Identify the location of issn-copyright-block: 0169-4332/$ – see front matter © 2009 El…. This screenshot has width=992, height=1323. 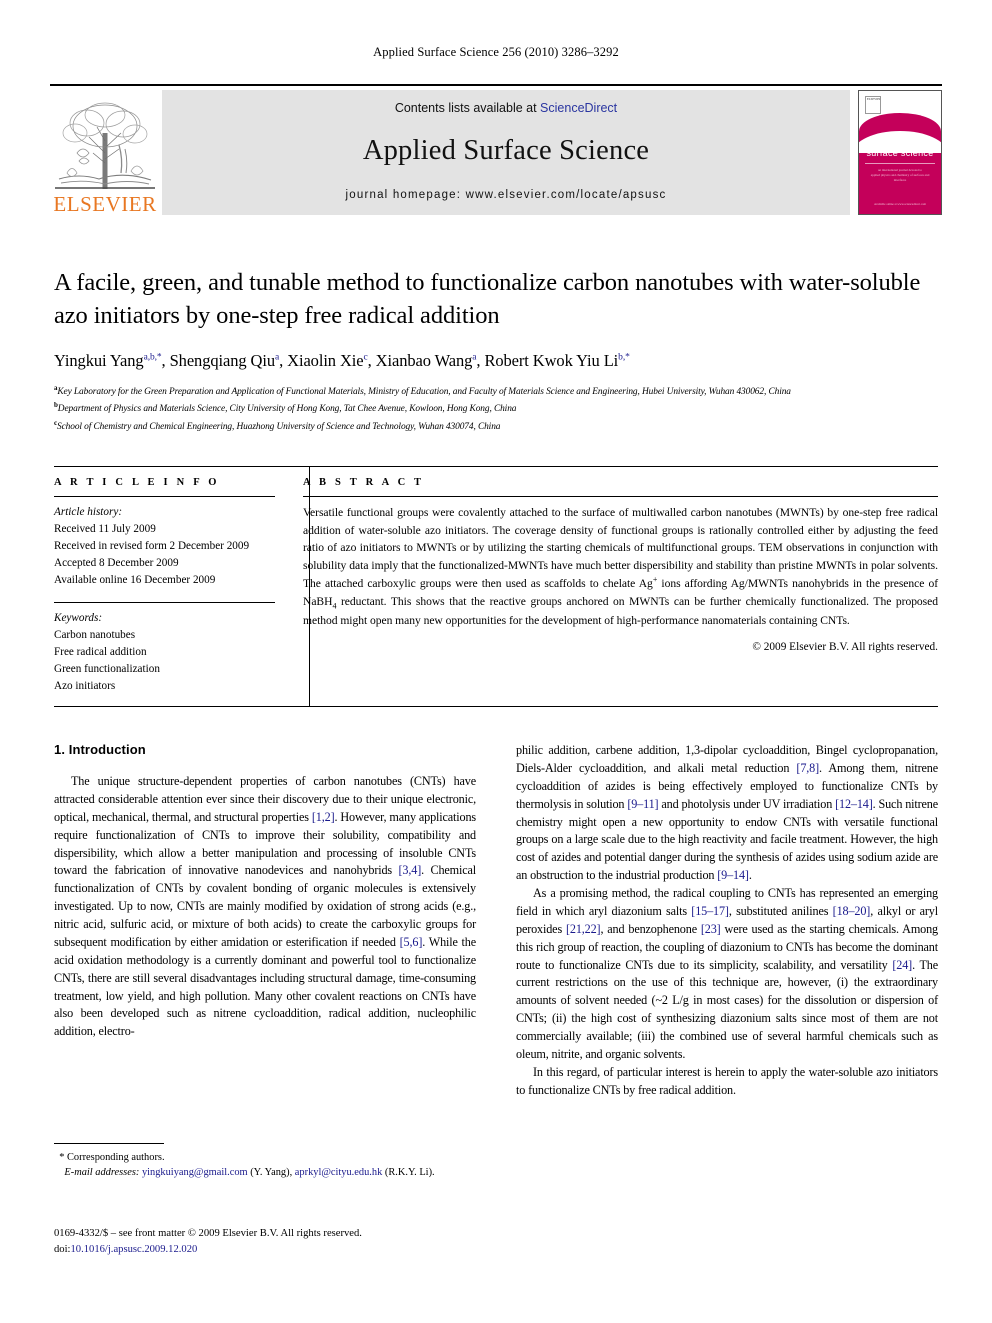
(284, 1242).